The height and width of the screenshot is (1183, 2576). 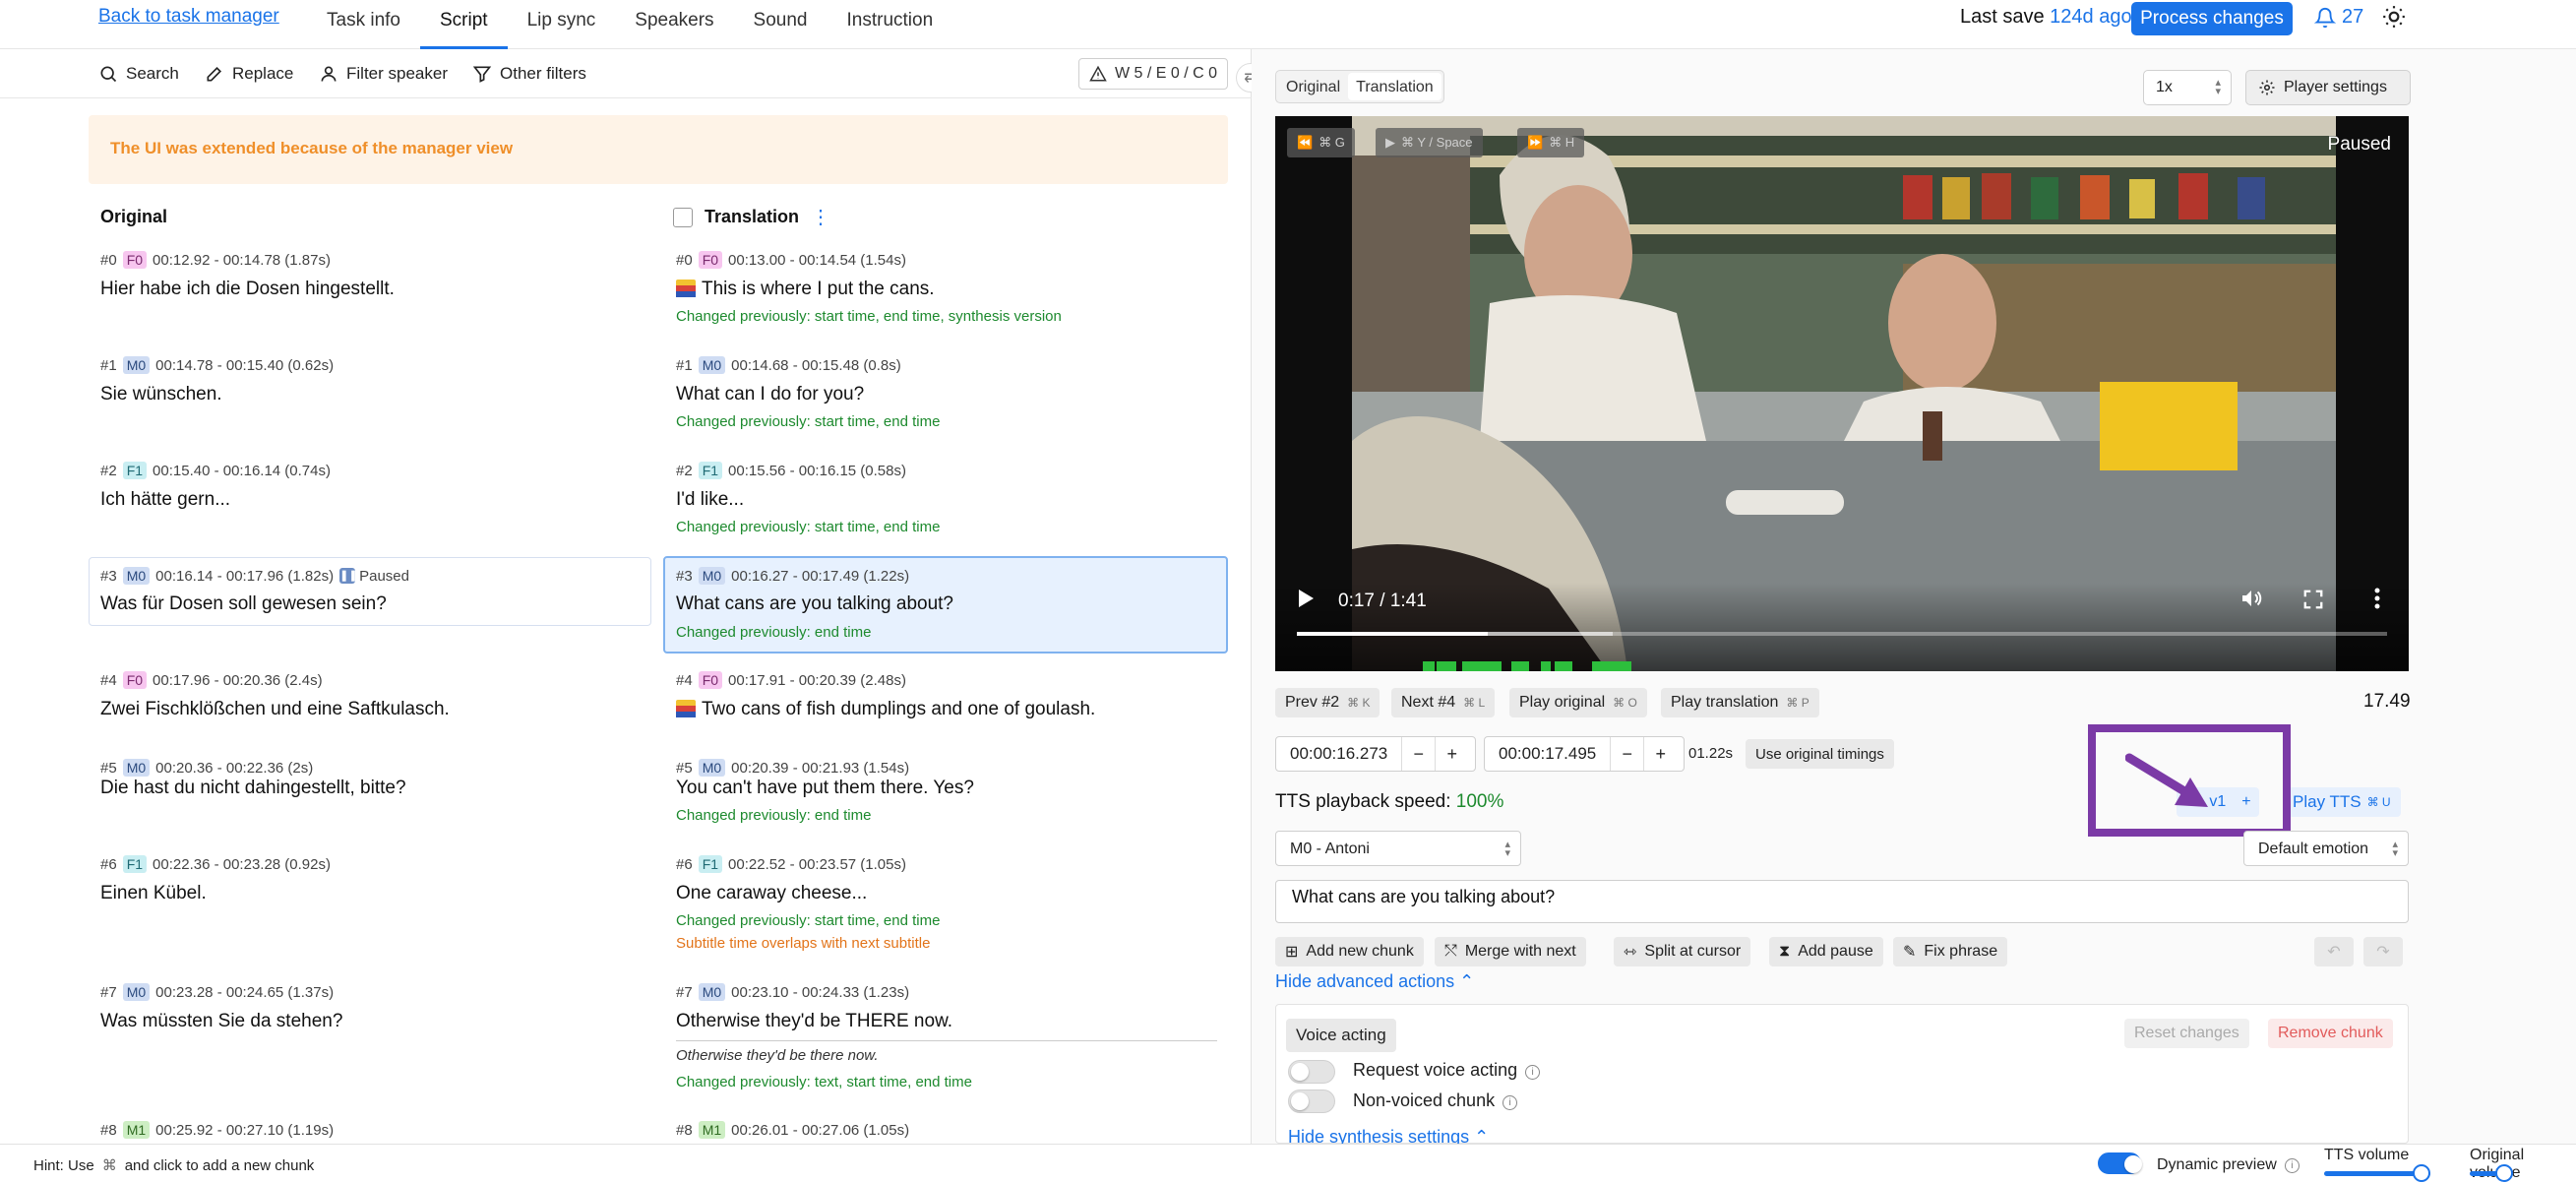 What do you see at coordinates (153, 893) in the screenshot?
I see `original-text: Einen Kübel.` at bounding box center [153, 893].